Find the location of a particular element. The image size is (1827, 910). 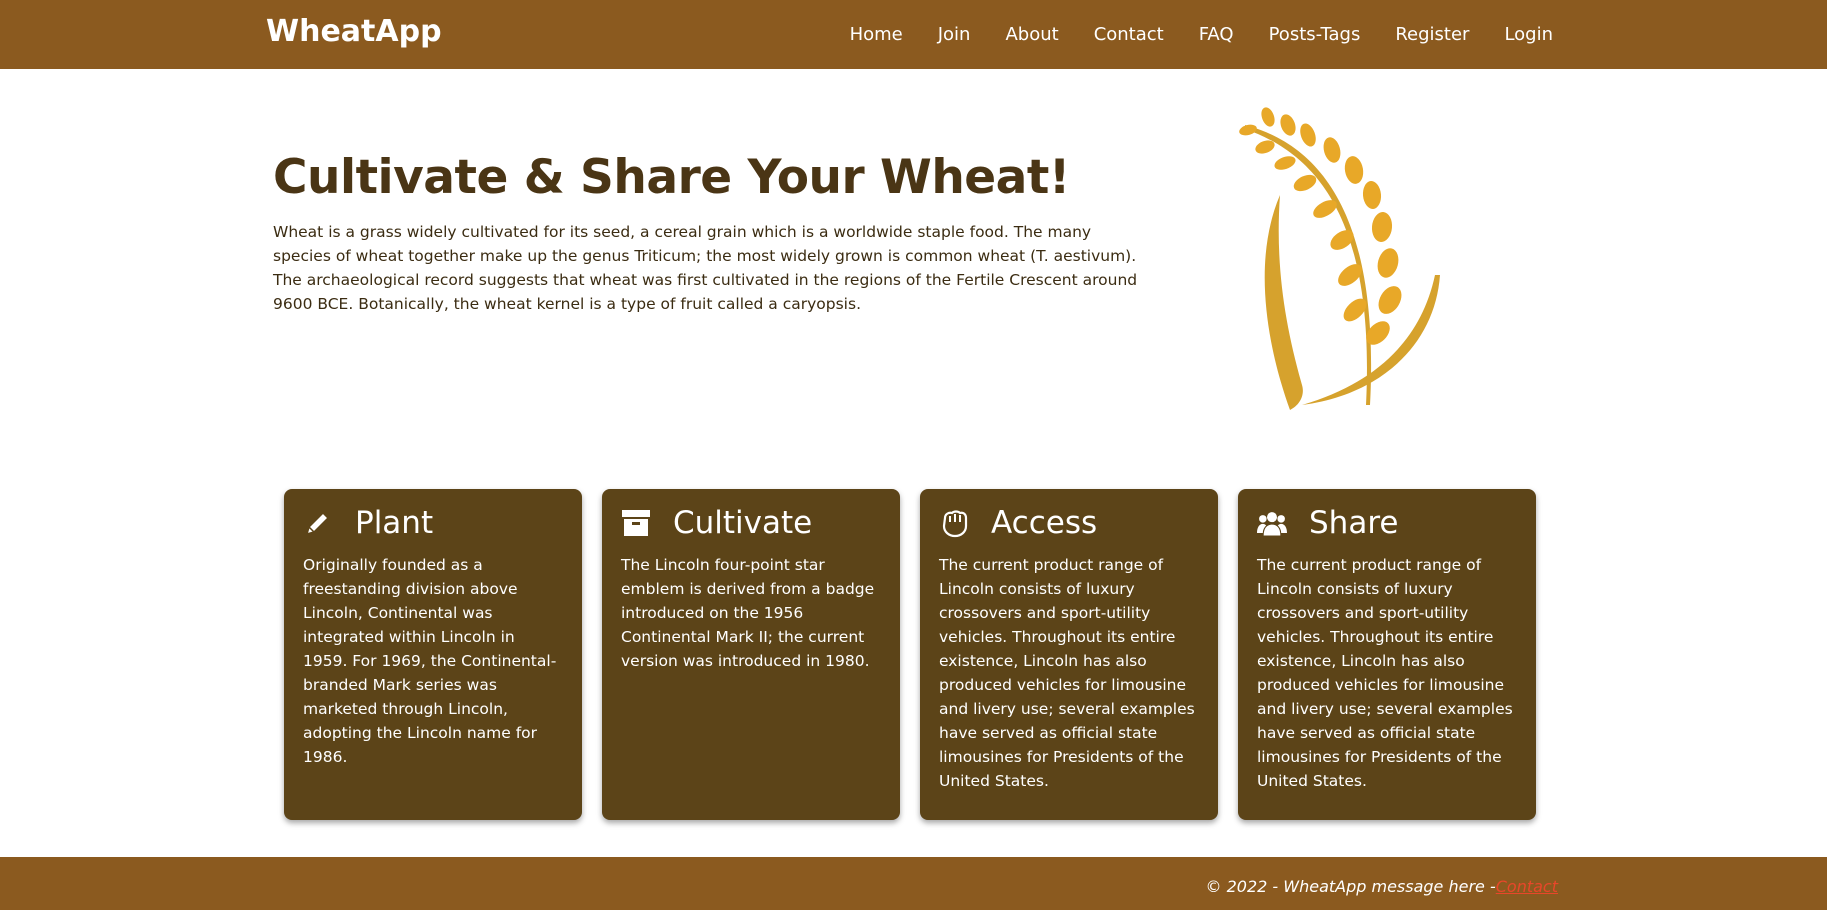

card-title: Access is located at coordinates (1044, 523).